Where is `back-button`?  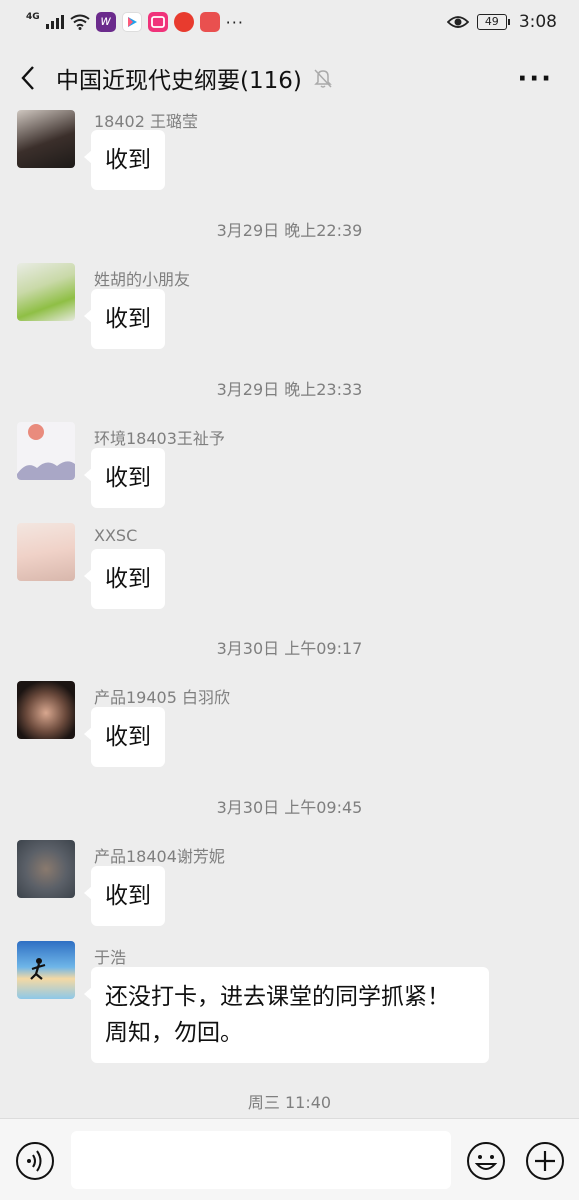
back-button is located at coordinates (28, 78).